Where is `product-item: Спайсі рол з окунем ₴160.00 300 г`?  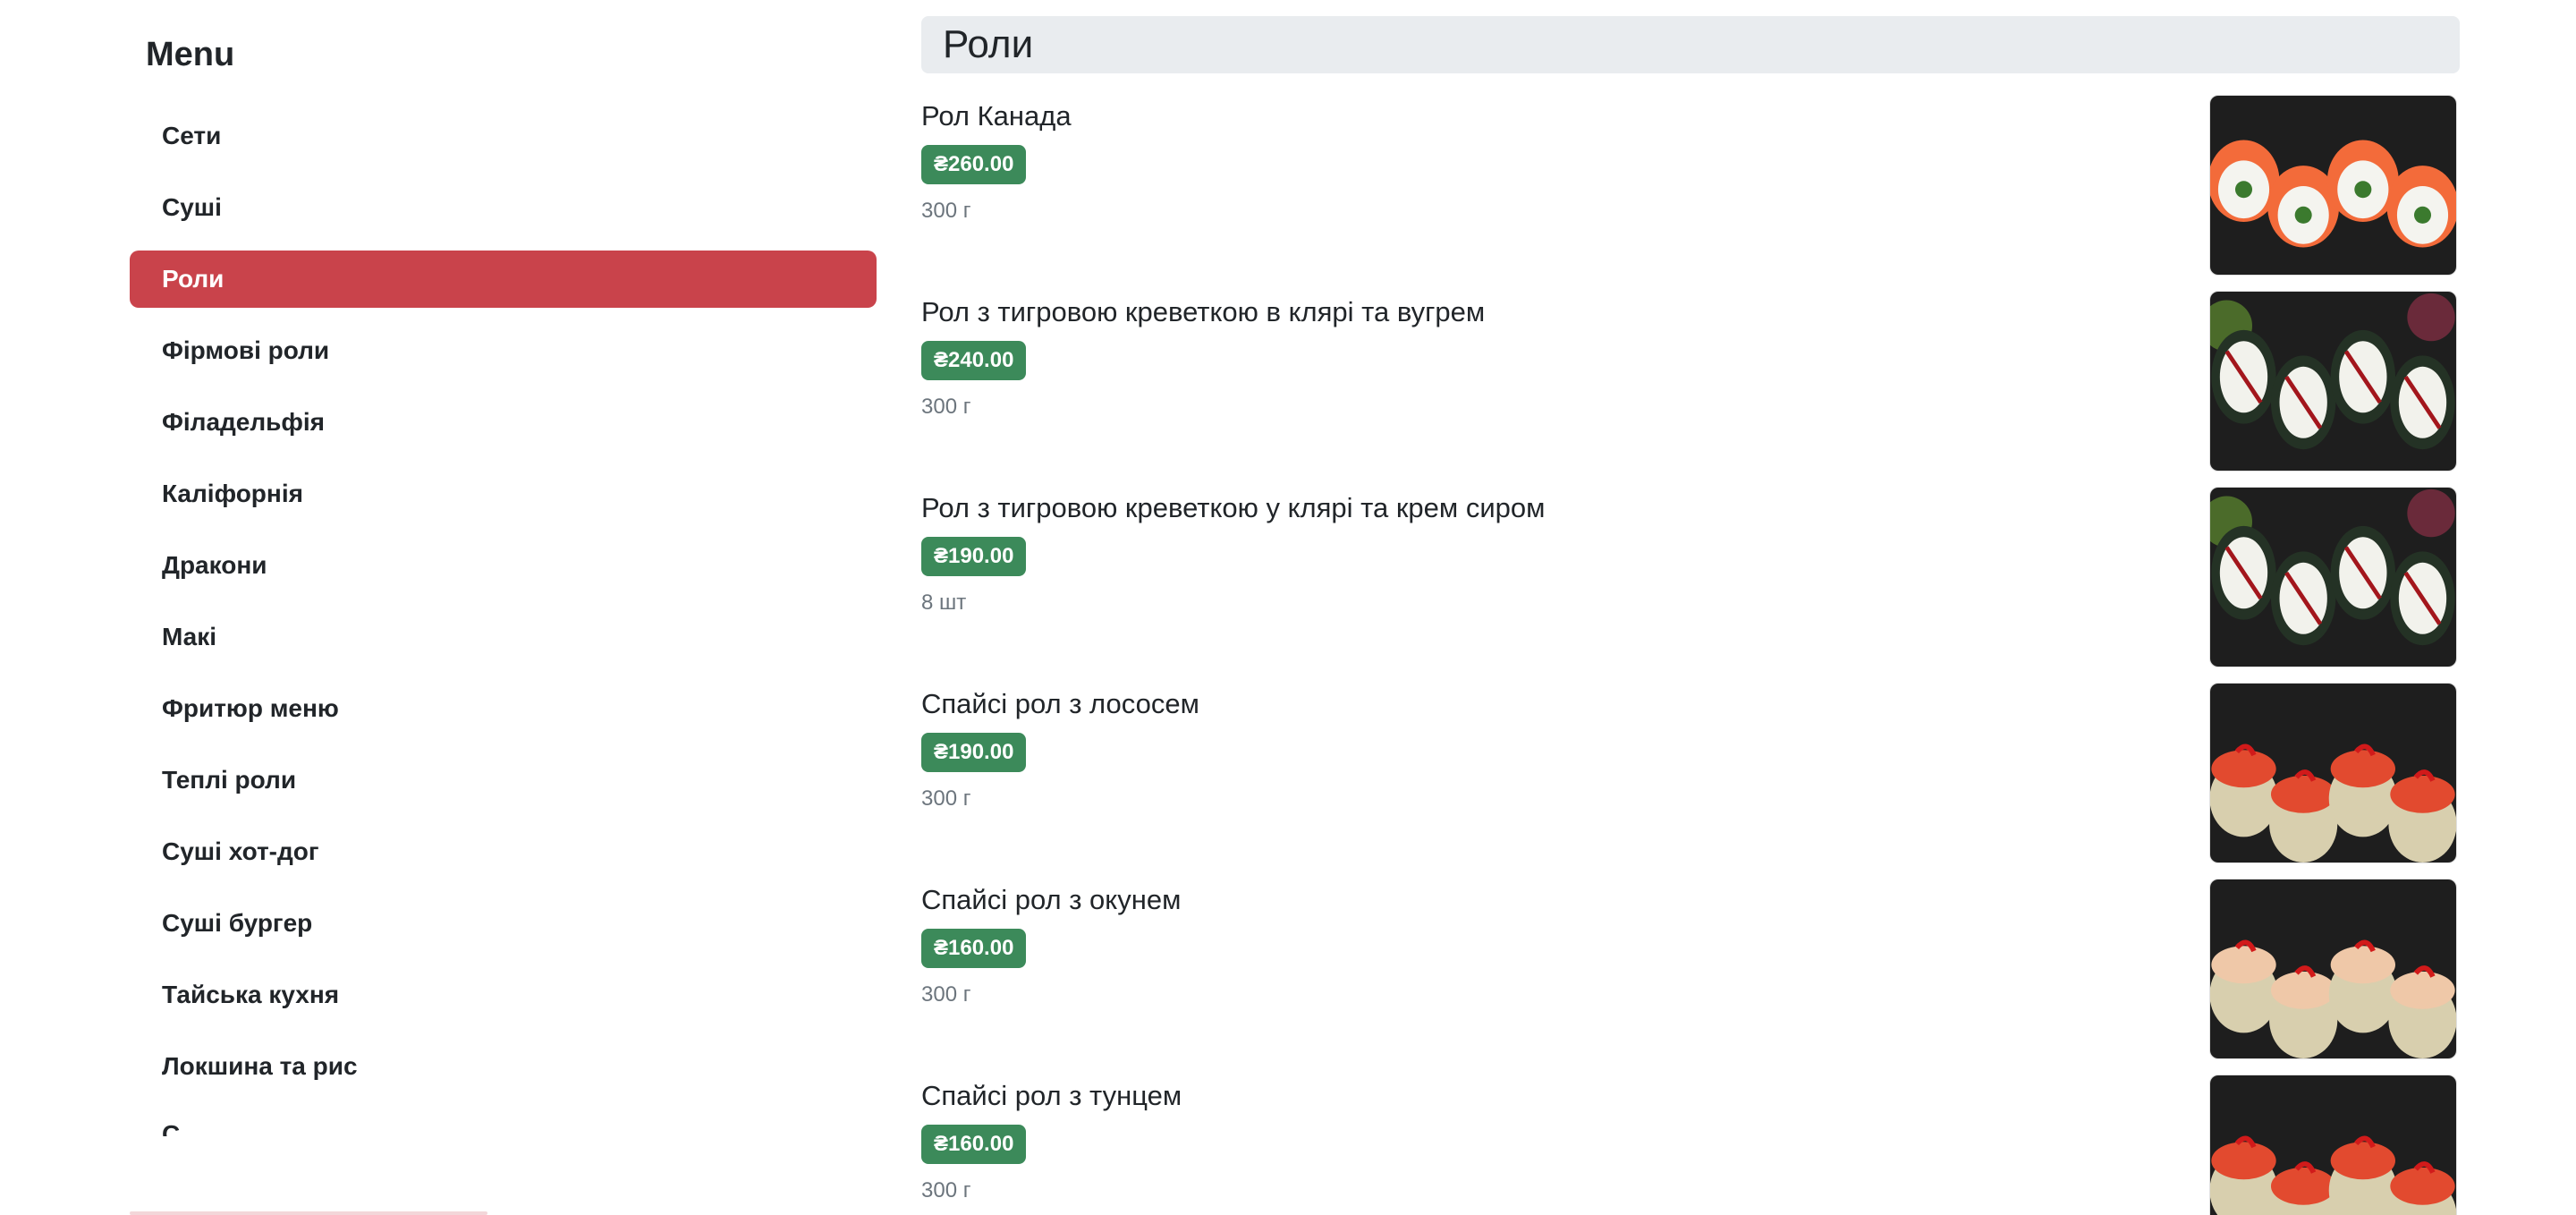 product-item: Спайсі рол з окунем ₴160.00 300 г is located at coordinates (1690, 958).